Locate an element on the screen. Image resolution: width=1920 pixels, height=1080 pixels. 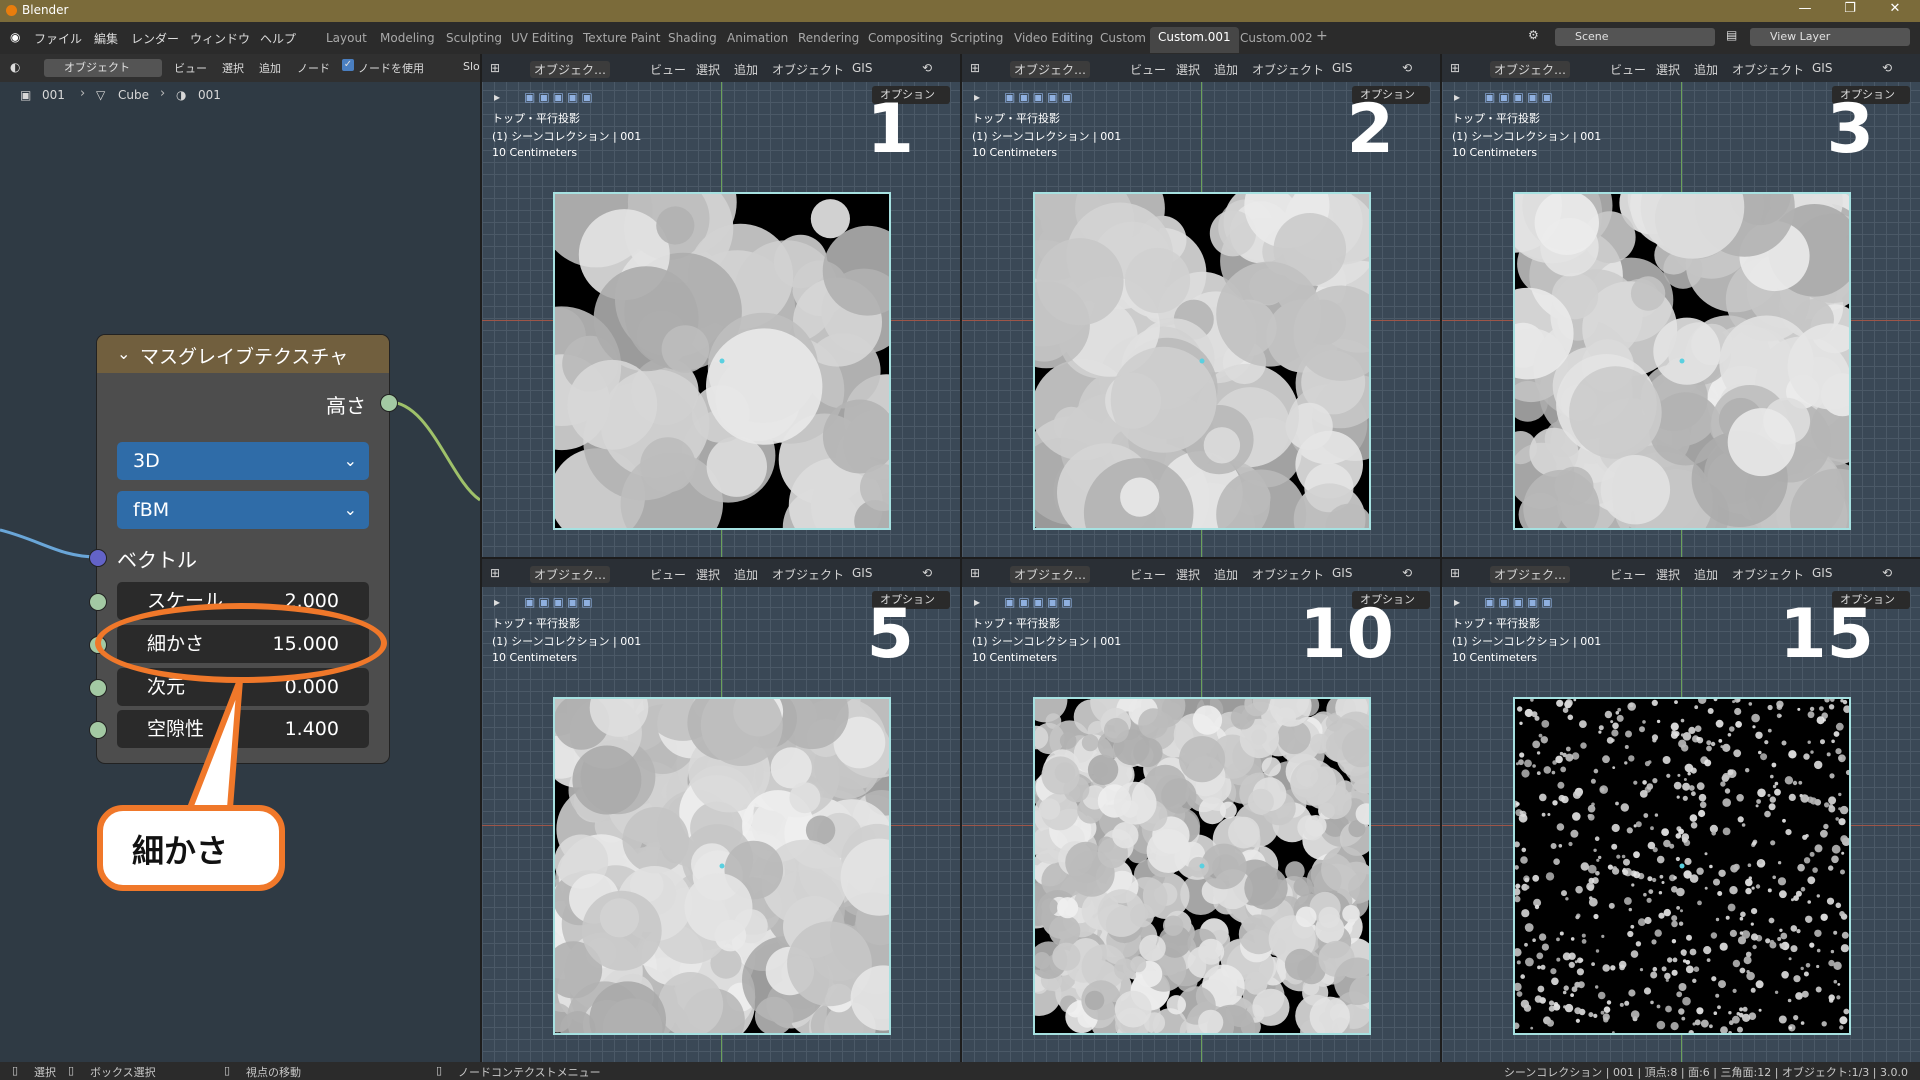
tab-custom-002: Custom.002 is located at coordinates (1276, 38).